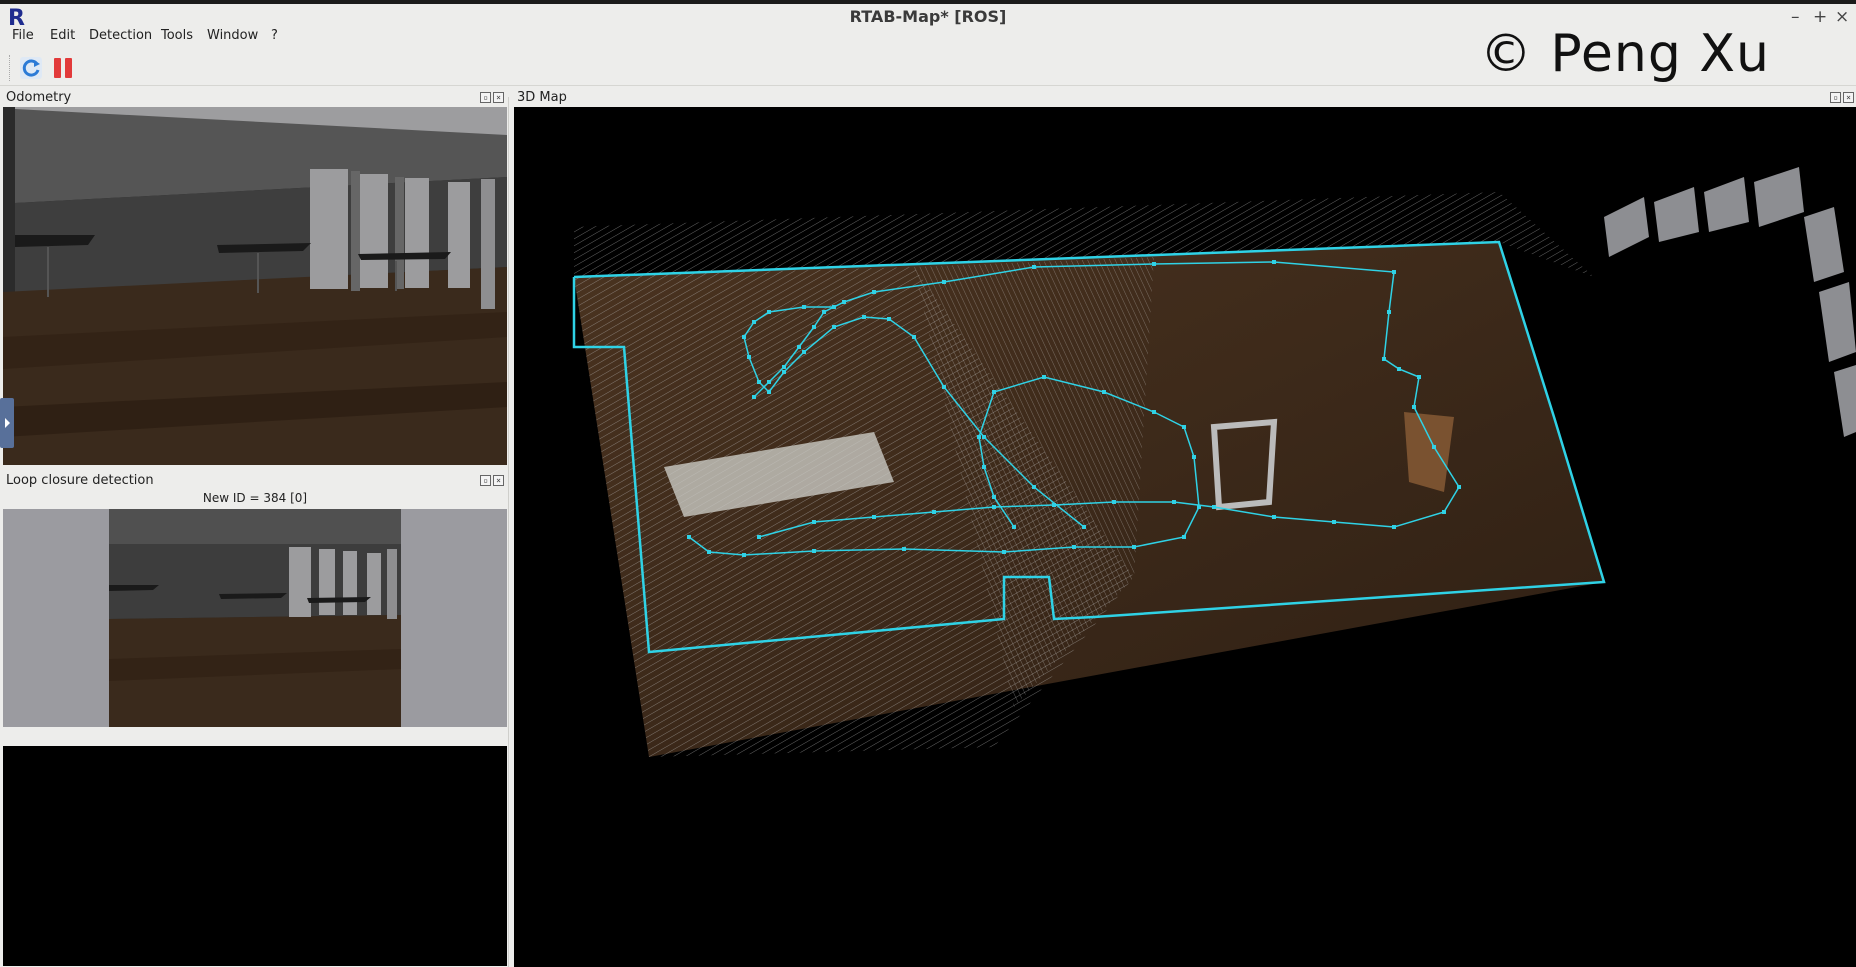  I want to click on pause-icon, so click(63, 68).